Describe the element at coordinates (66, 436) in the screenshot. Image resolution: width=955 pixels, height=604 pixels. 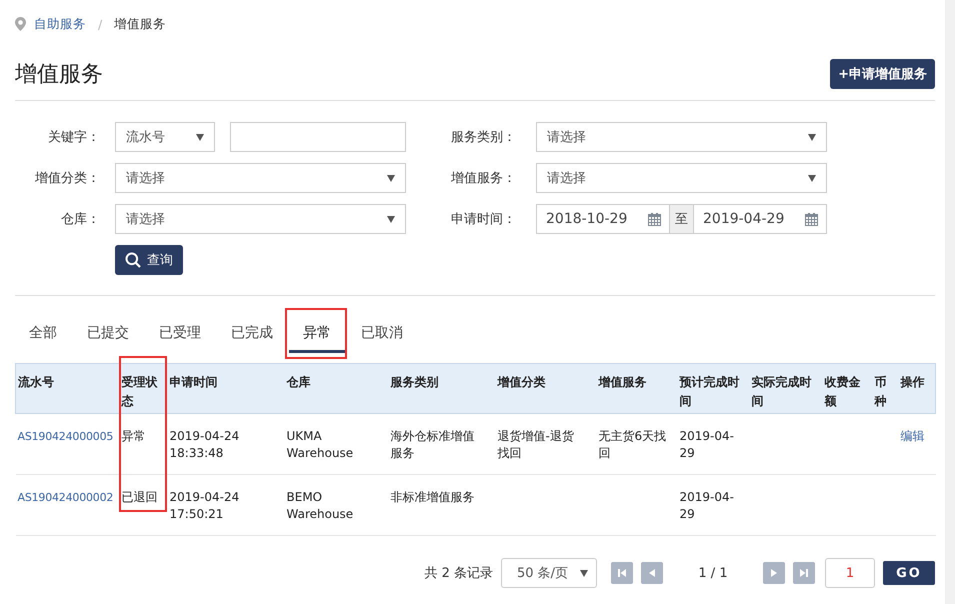
I see `serial-link: AS190424000005` at that location.